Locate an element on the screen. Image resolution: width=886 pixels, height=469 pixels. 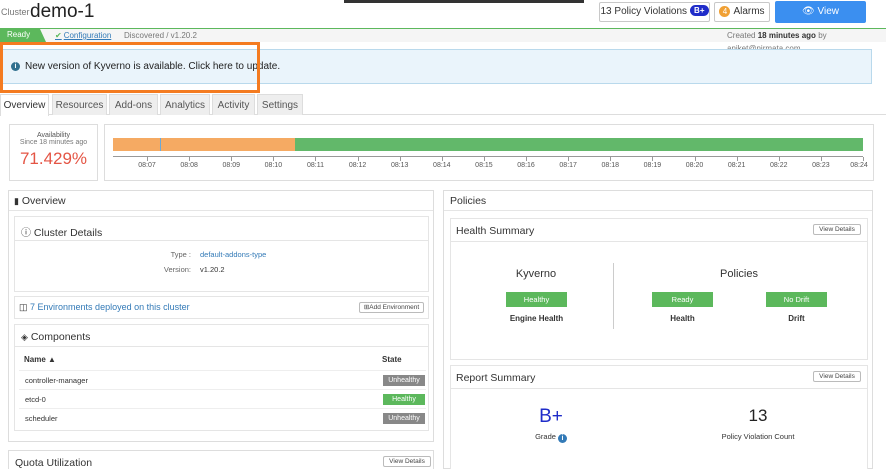
discovered-version: Discovered / v1.20.2 is located at coordinates (160, 35).